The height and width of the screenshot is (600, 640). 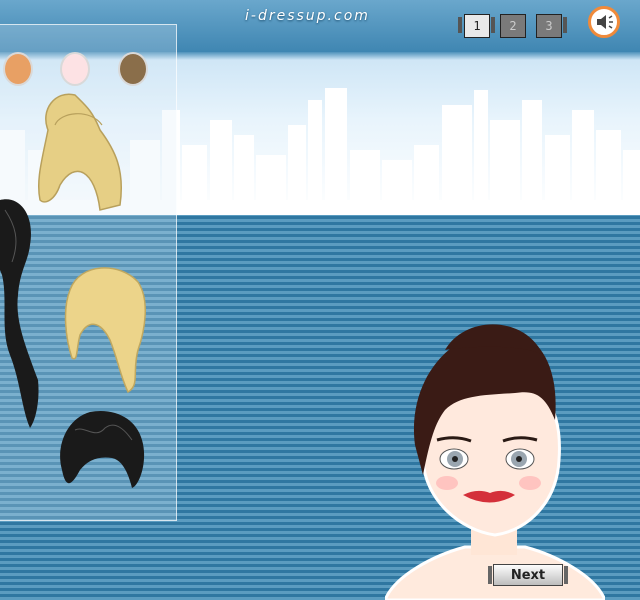 I want to click on site-logo: i-dressup.com, so click(x=307, y=16).